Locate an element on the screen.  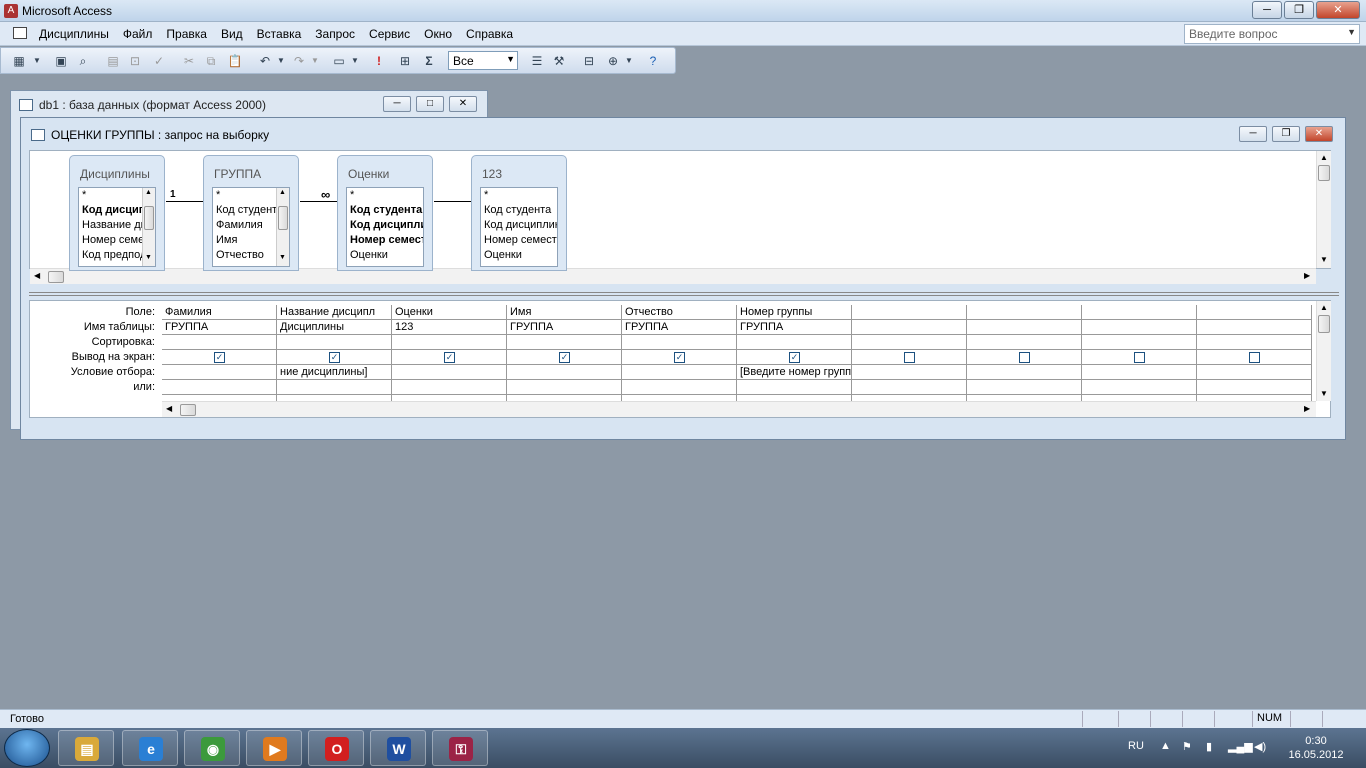
help-icon: ? is located at coordinates (653, 61).